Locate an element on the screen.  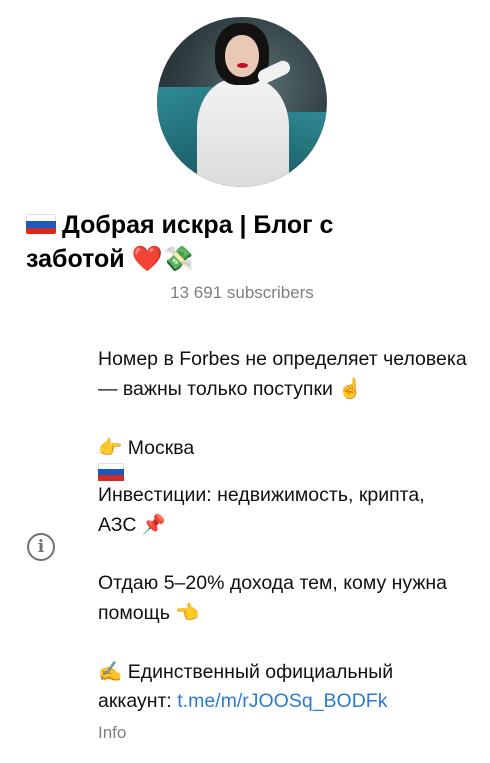
pushpin-emoji: 📌 is located at coordinates (154, 524).